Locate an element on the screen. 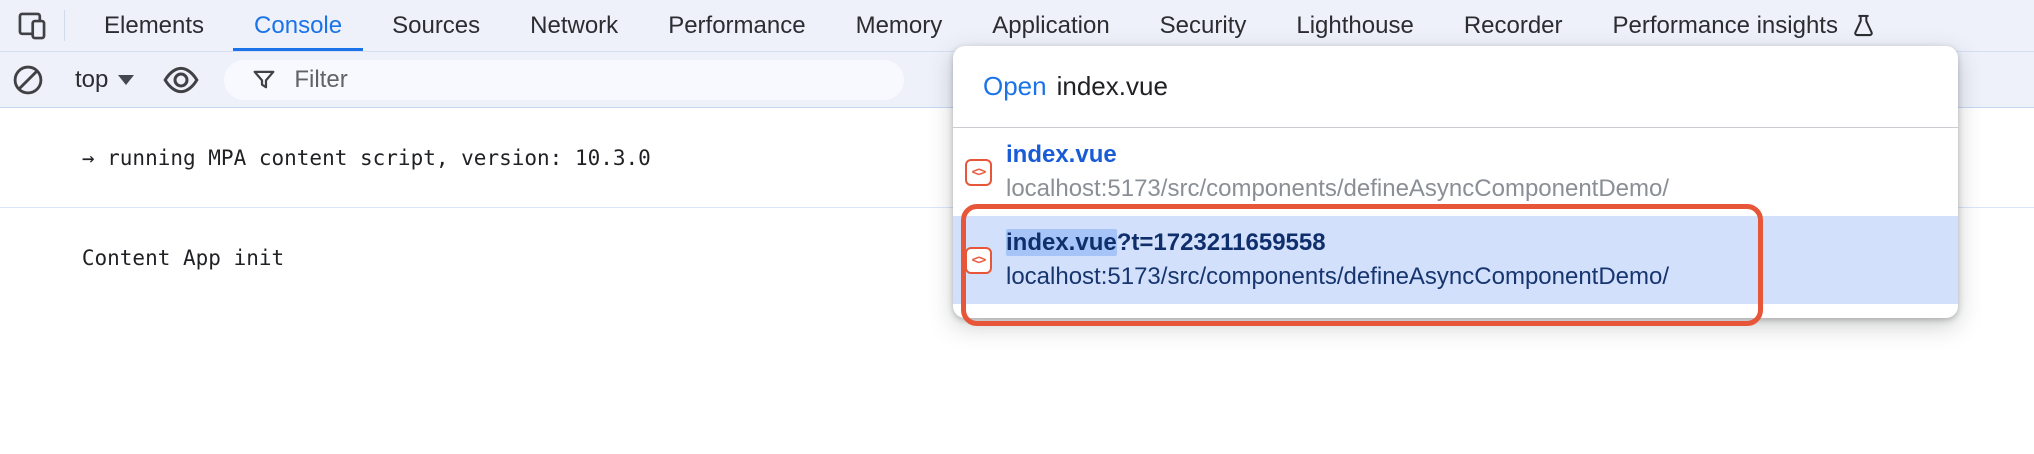  flask-icon is located at coordinates (1863, 25).